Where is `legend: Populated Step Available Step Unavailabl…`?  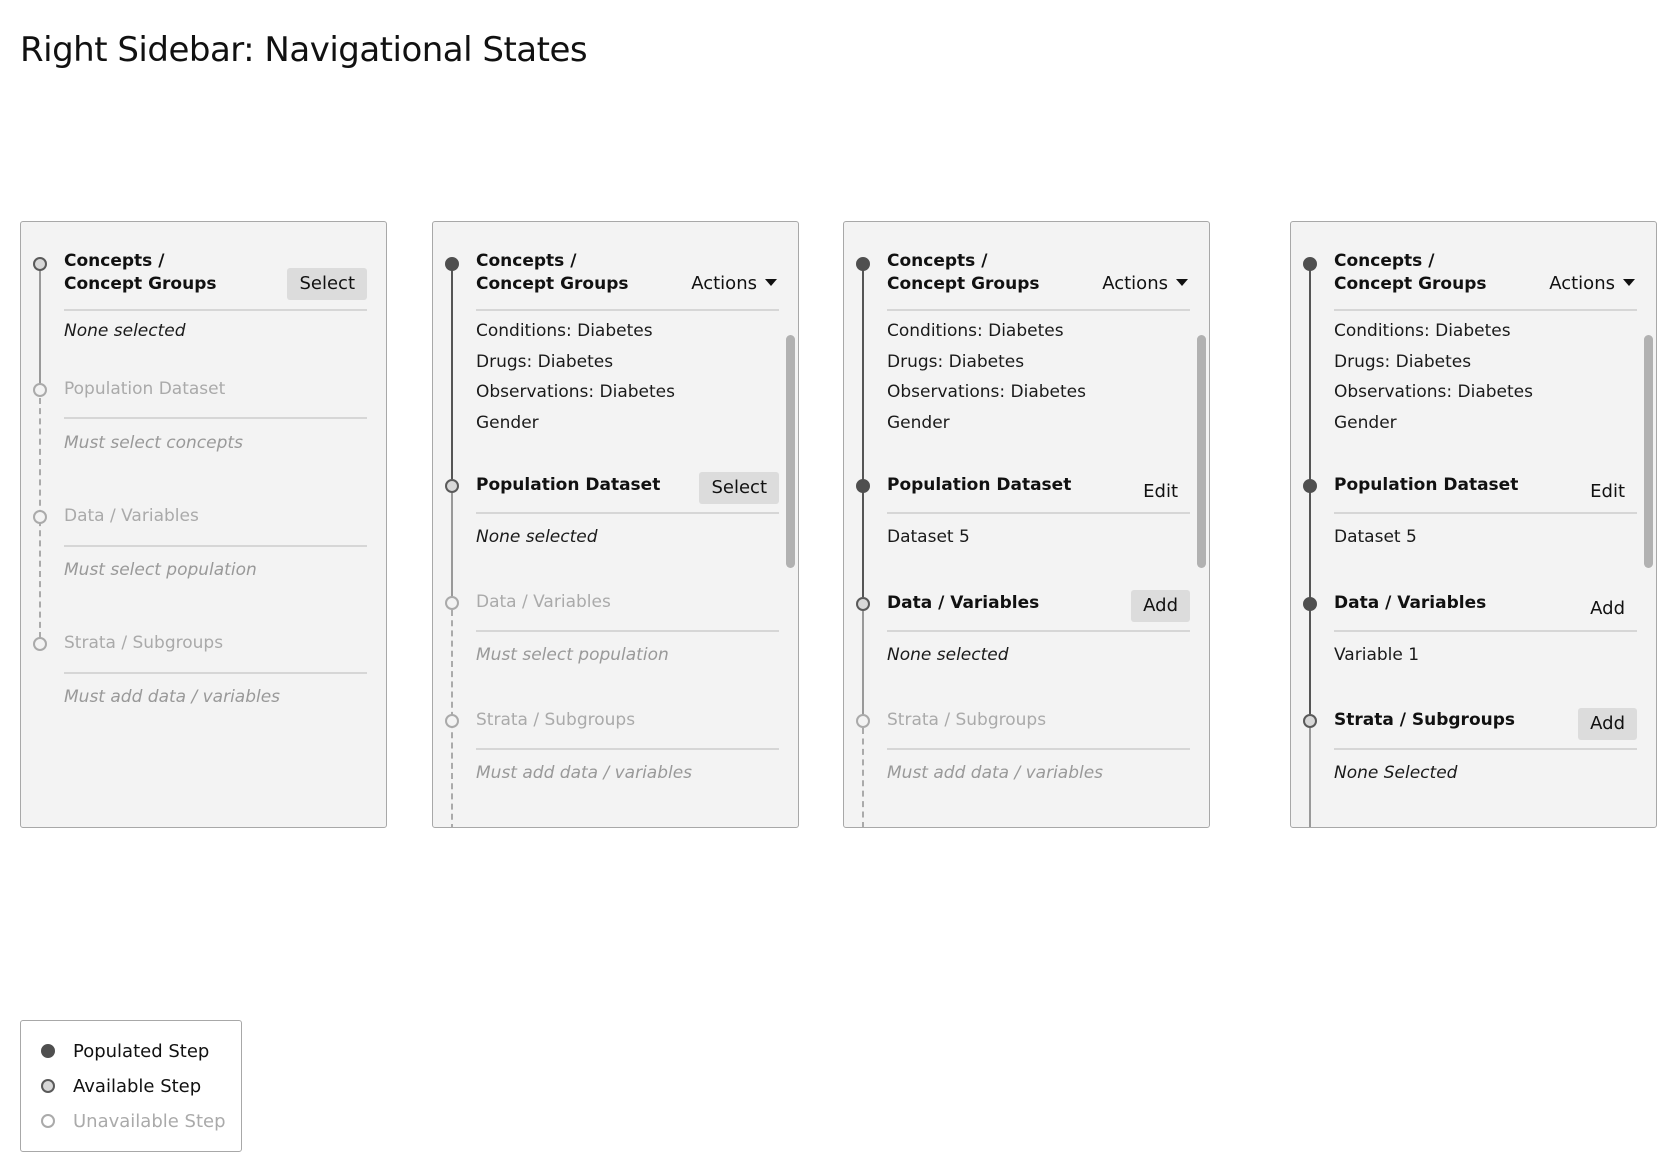 legend: Populated Step Available Step Unavailabl… is located at coordinates (131, 1086).